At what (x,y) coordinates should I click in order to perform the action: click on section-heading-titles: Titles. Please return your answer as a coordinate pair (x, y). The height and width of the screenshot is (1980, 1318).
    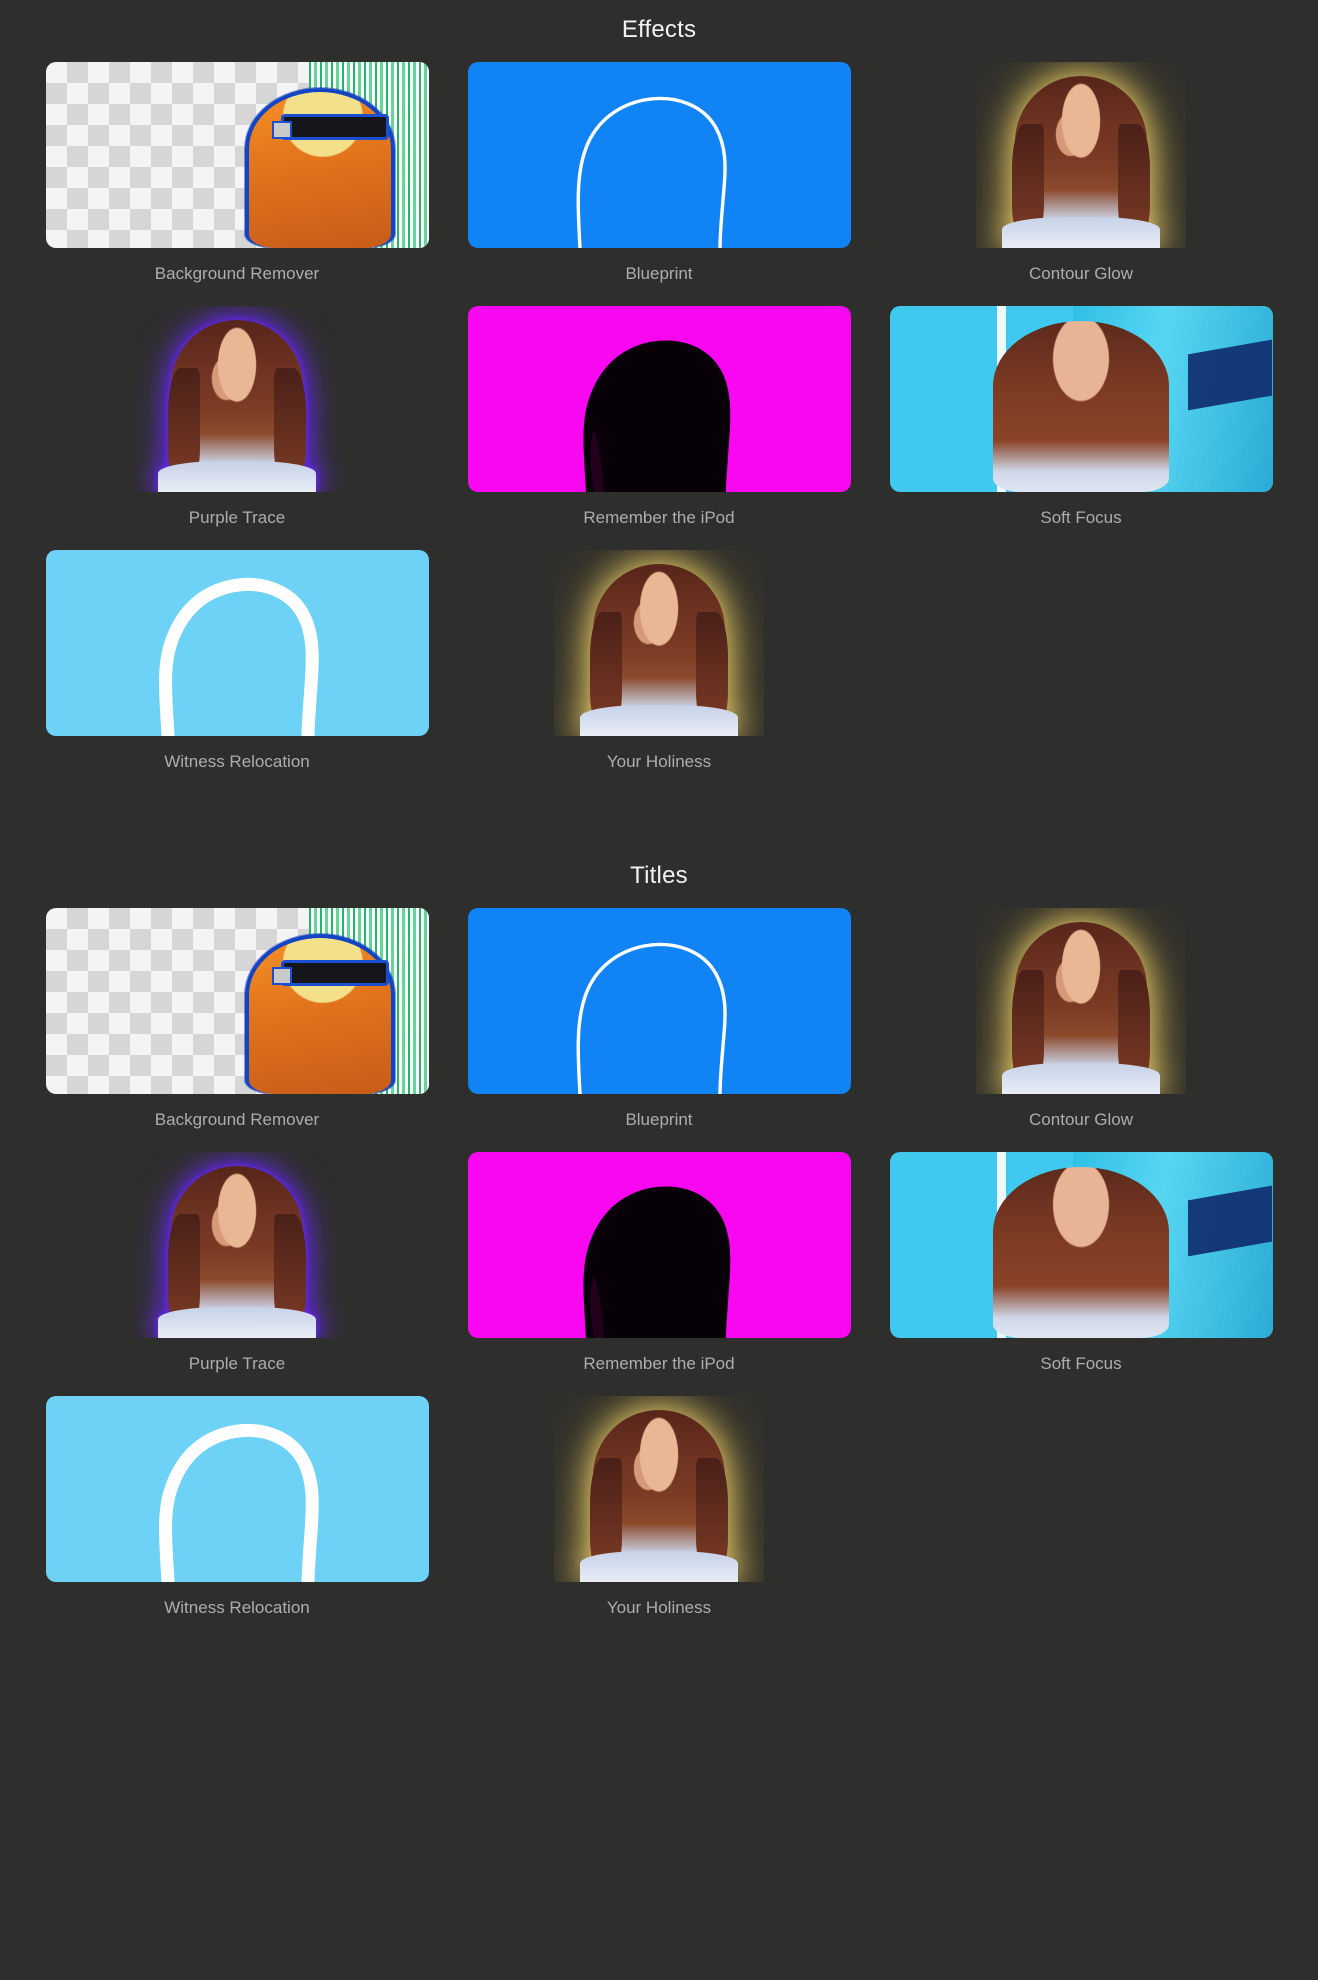
    Looking at the image, I should click on (659, 875).